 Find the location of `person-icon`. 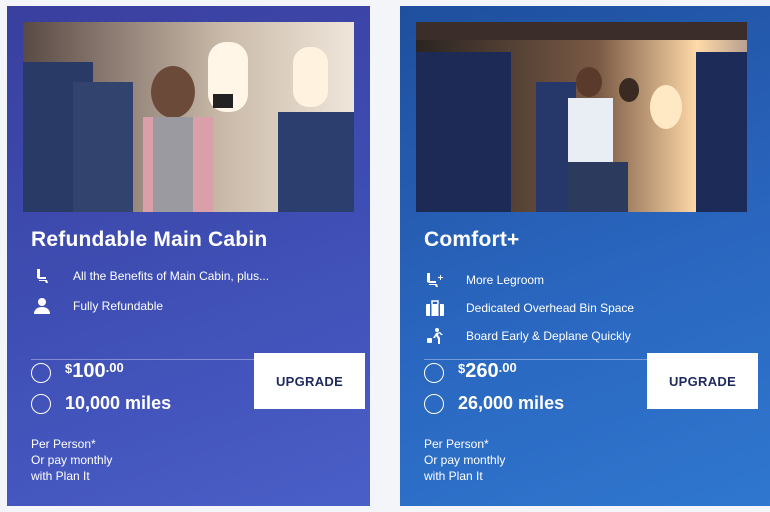

person-icon is located at coordinates (42, 306).